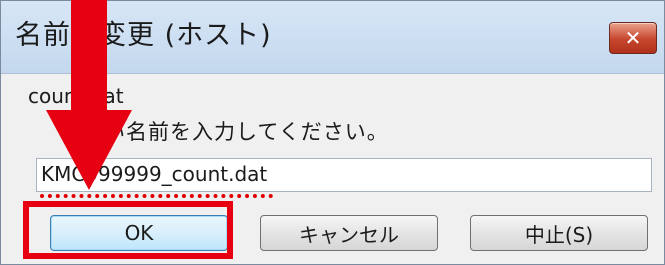 The image size is (665, 265). I want to click on close-icon: ✕, so click(633, 38).